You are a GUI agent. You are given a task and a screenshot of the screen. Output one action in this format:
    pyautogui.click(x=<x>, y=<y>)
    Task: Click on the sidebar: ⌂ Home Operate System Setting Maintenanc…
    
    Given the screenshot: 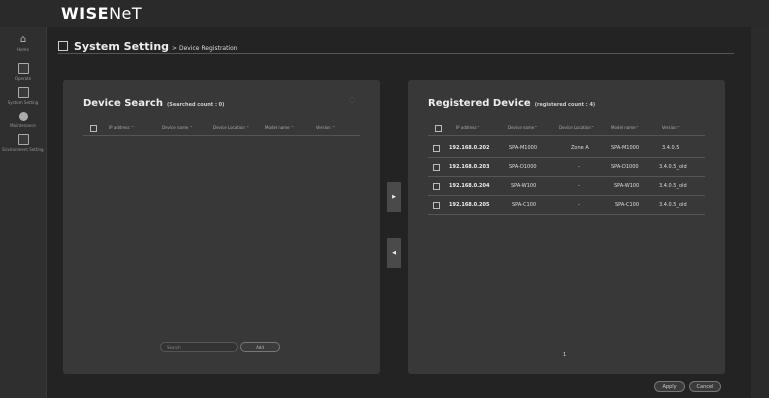 What is the action you would take?
    pyautogui.click(x=23, y=212)
    